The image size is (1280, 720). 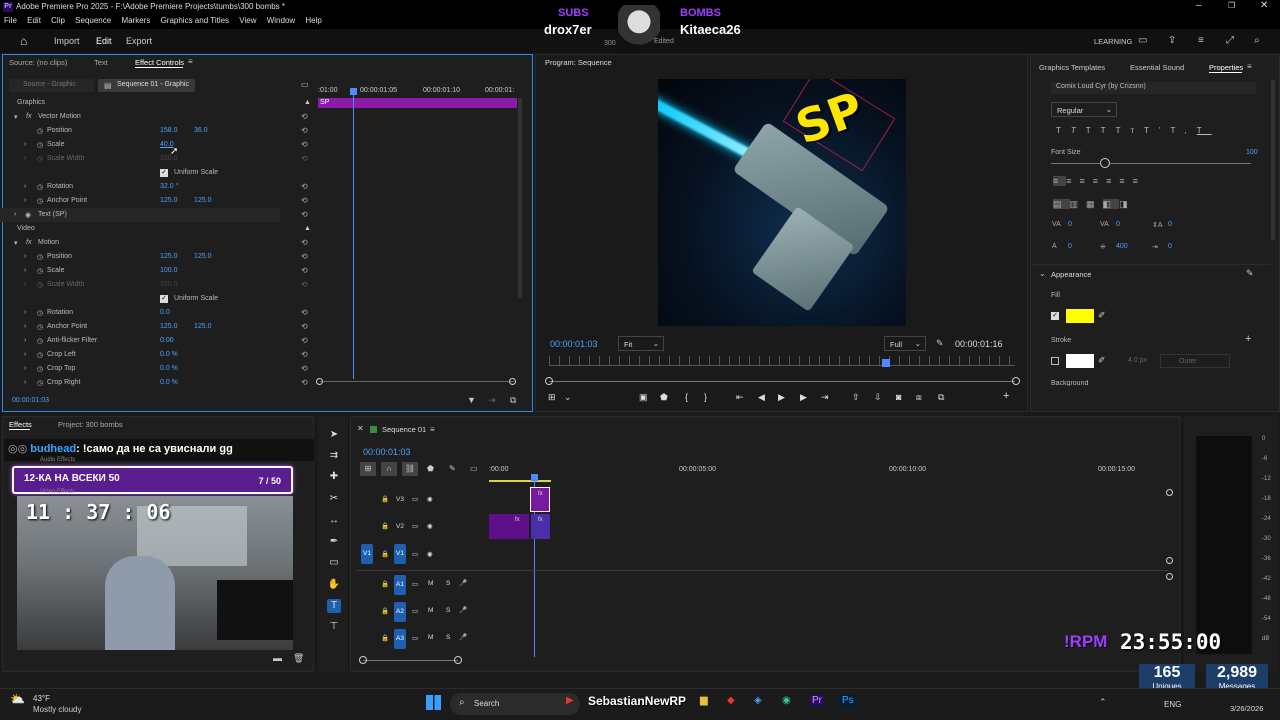 I want to click on full-dropdown: Full ⌄, so click(x=905, y=343).